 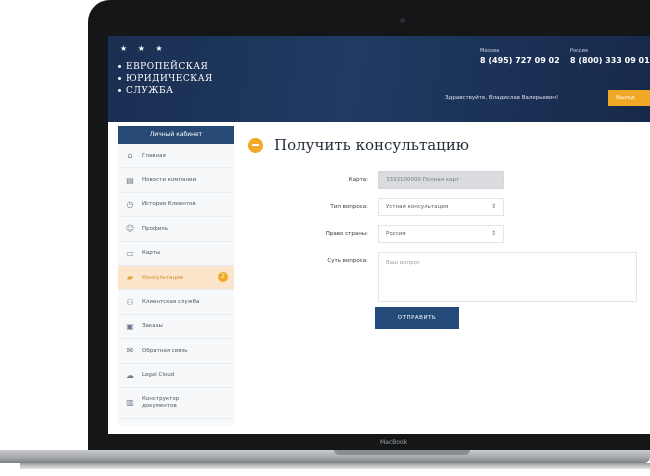 What do you see at coordinates (441, 234) in the screenshot?
I see `law-select: Россия ⇕` at bounding box center [441, 234].